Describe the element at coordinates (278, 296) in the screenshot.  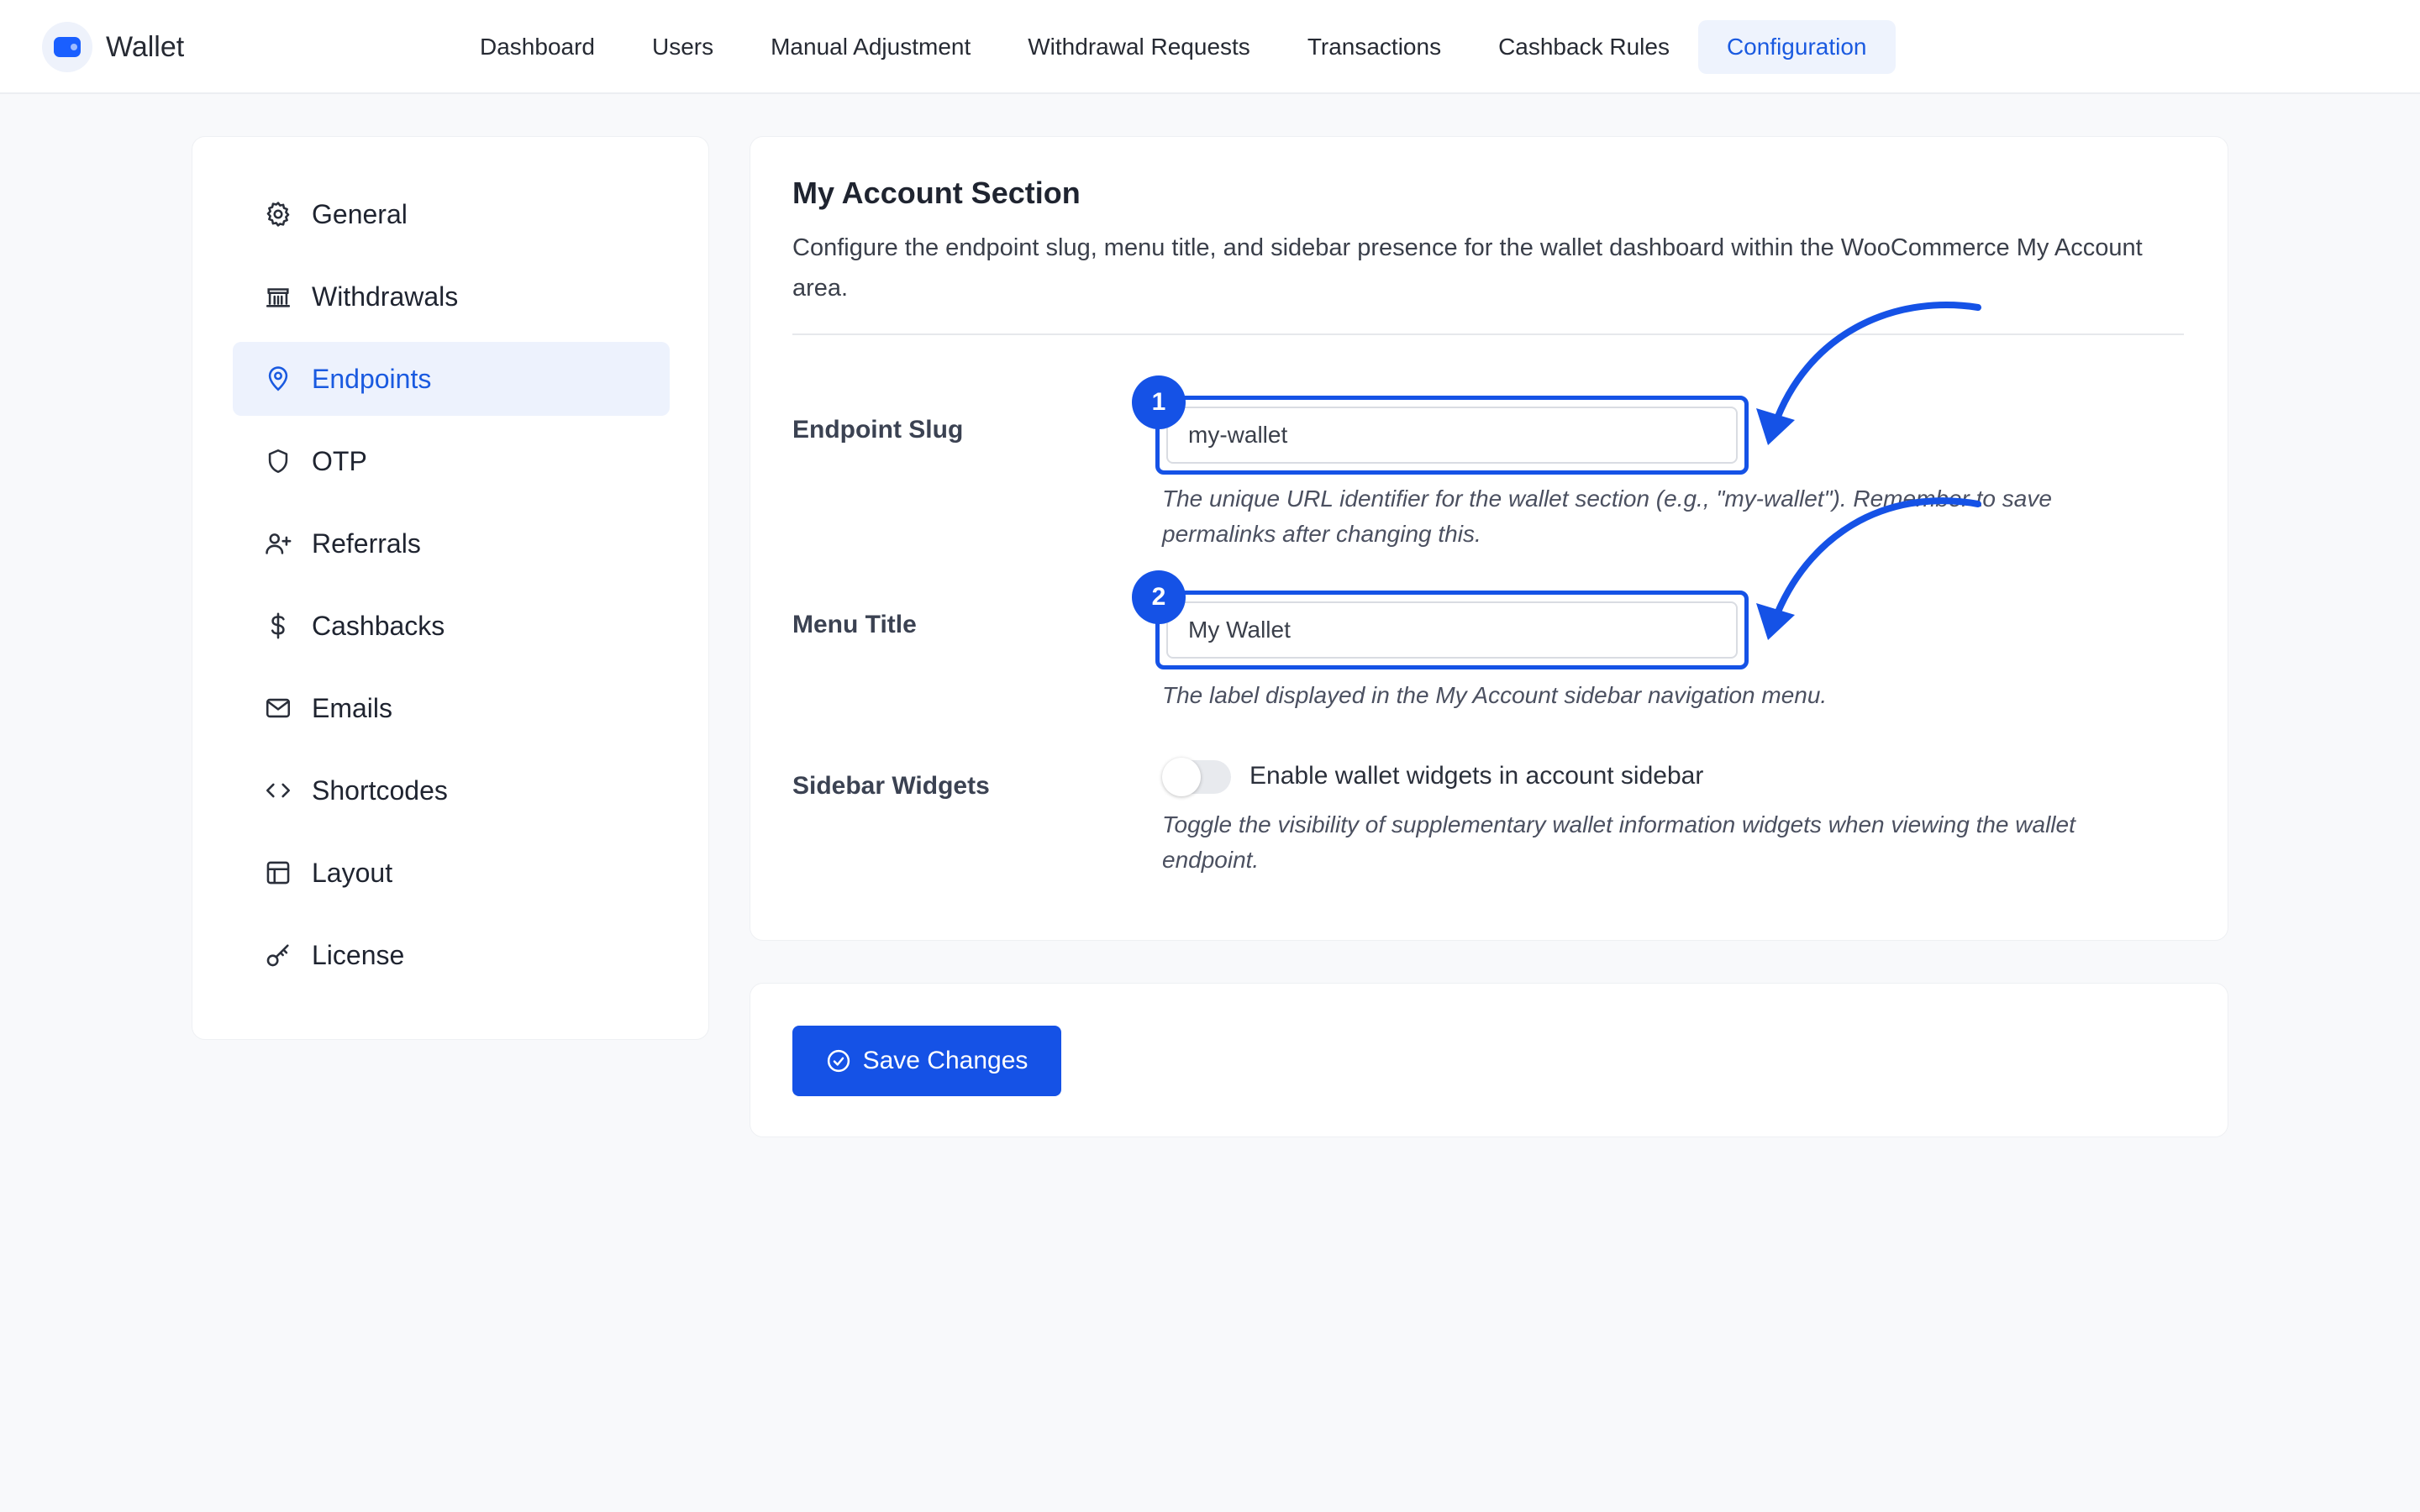
I see `bank-icon` at that location.